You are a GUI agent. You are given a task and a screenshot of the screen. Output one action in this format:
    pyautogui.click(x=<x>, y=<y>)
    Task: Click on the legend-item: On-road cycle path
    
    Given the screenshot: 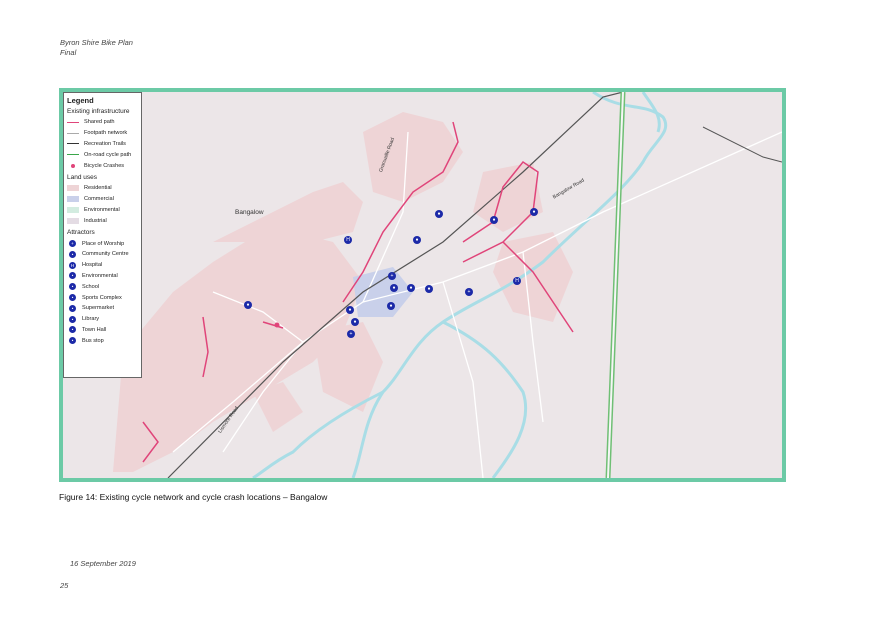 What is the action you would take?
    pyautogui.click(x=102, y=154)
    